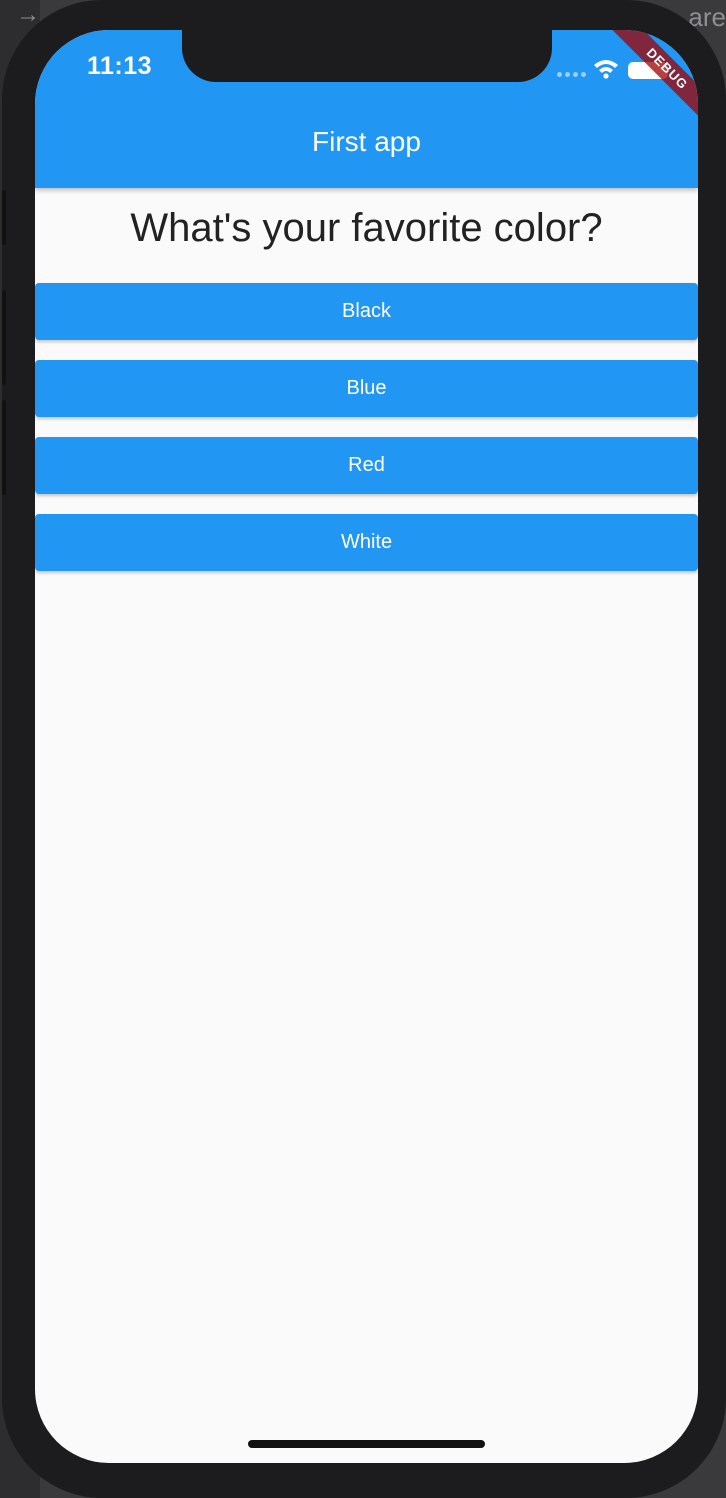 This screenshot has height=1498, width=726. What do you see at coordinates (606, 69) in the screenshot?
I see `wifi-icon` at bounding box center [606, 69].